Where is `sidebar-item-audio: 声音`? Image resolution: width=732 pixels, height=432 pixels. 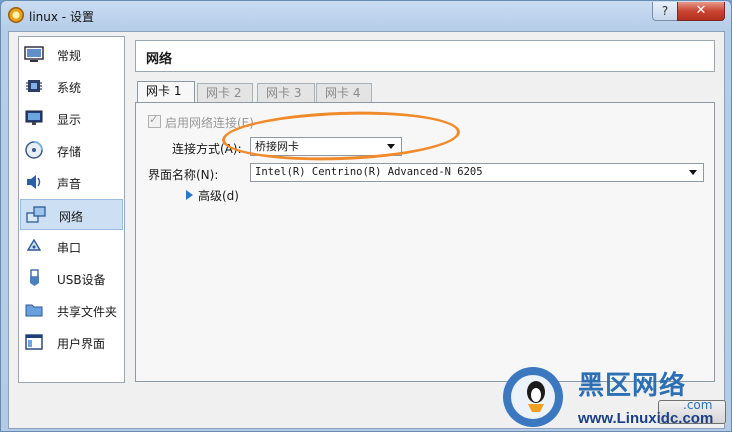 sidebar-item-audio: 声音 is located at coordinates (71, 182).